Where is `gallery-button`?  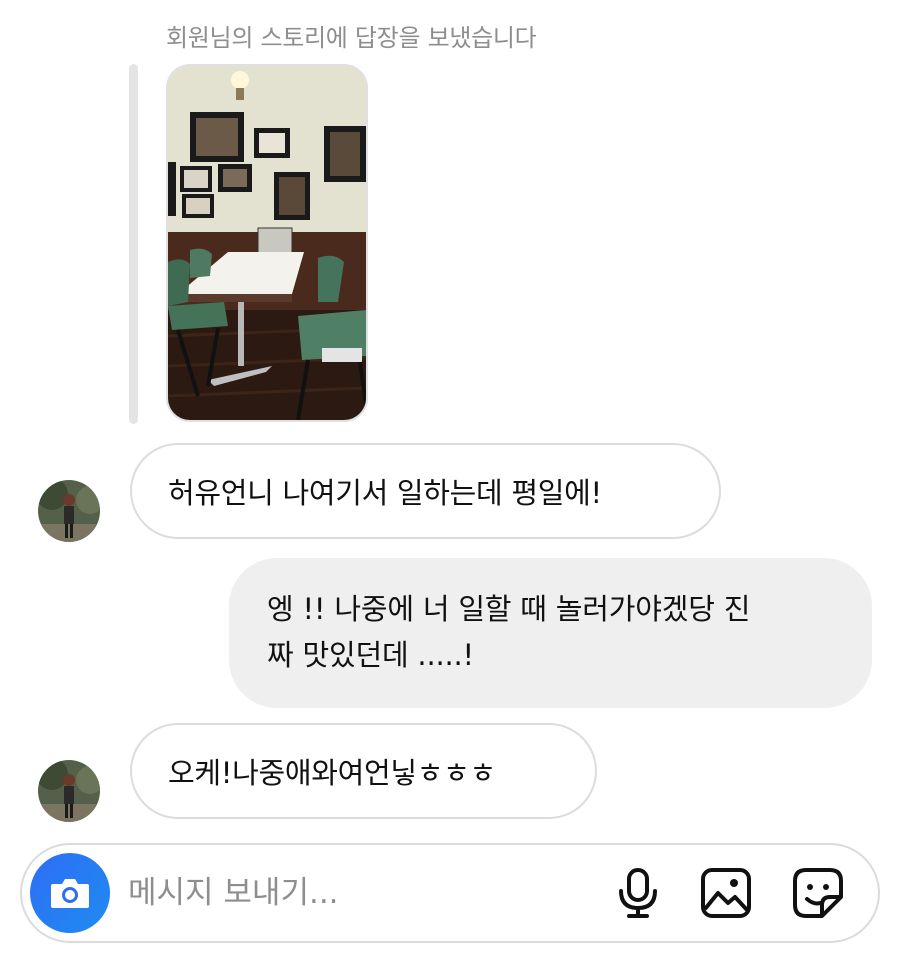 gallery-button is located at coordinates (726, 893).